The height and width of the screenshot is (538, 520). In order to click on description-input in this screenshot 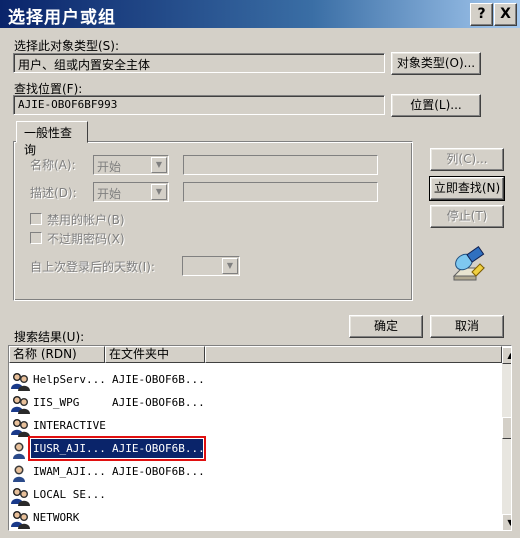, I will do `click(280, 192)`.